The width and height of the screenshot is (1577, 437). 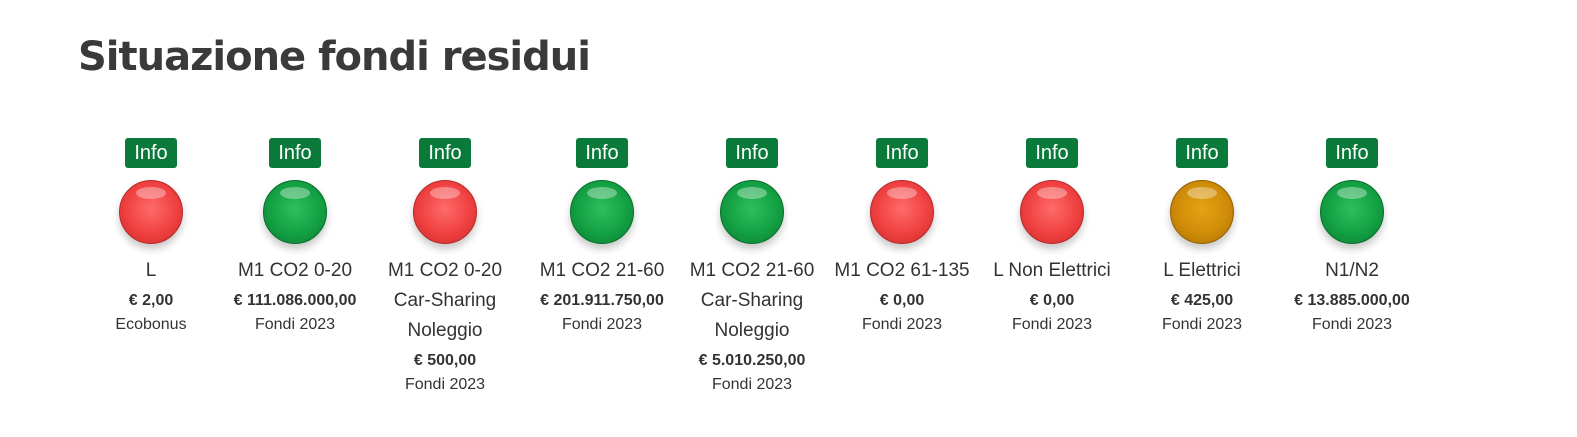 I want to click on indicator-m1-co2-61-135: Info M1 CO2 61-135 € 0,00 Fondi 2023, so click(x=902, y=237).